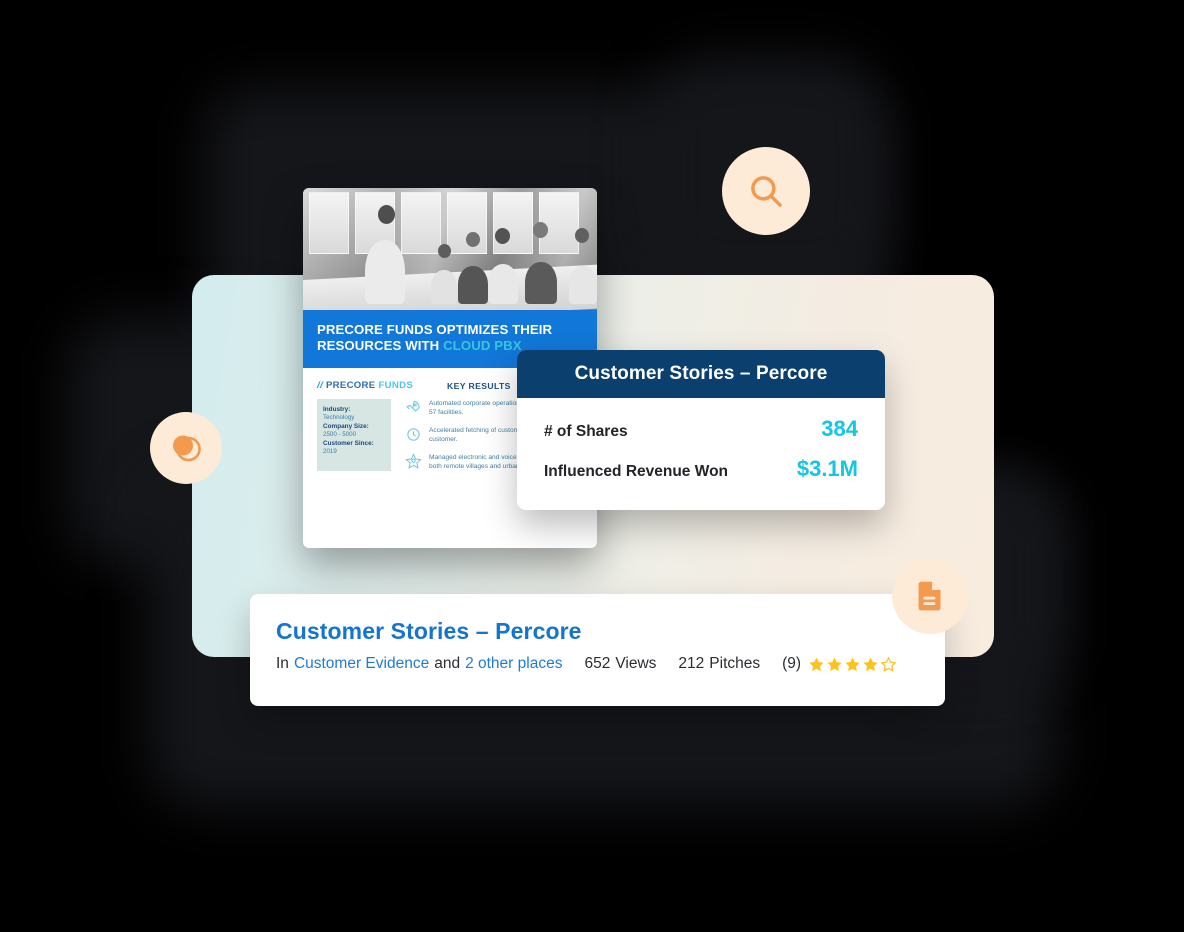  I want to click on rocket-icon, so click(413, 407).